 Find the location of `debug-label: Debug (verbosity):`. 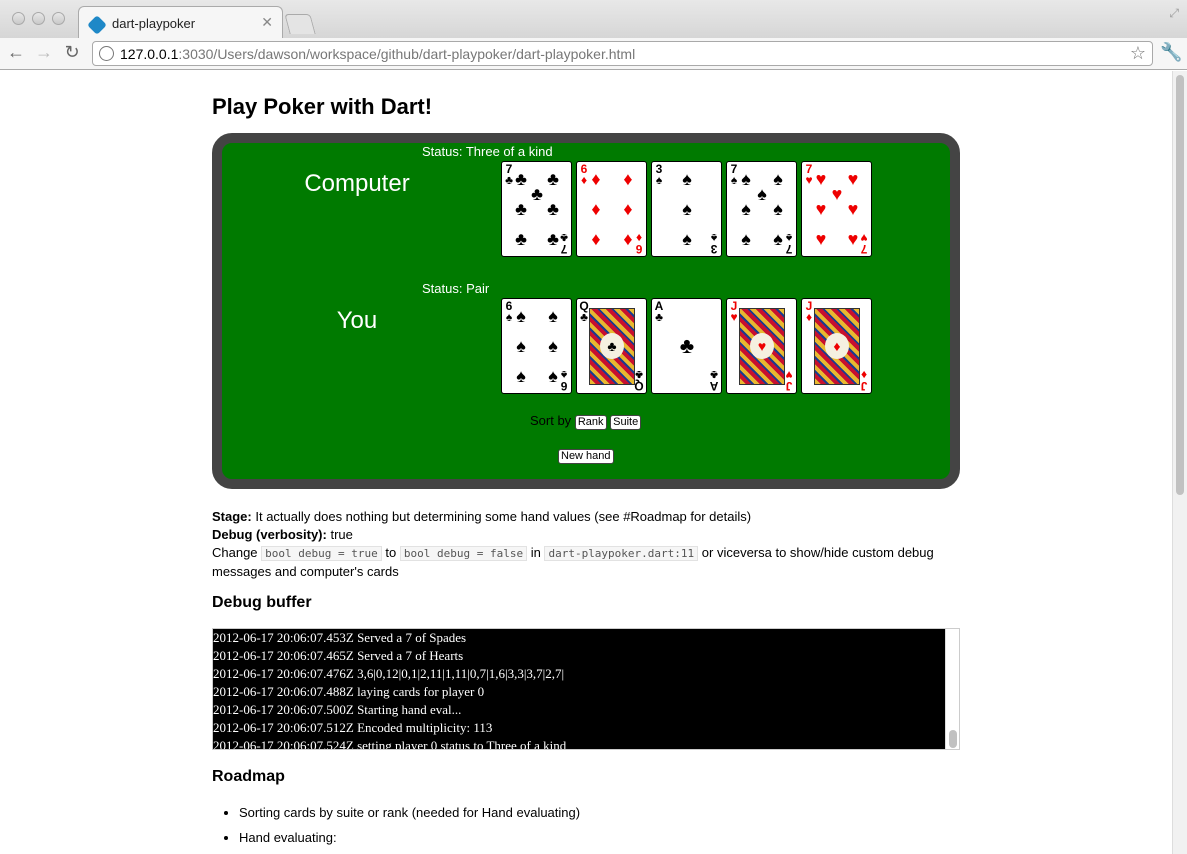

debug-label: Debug (verbosity): is located at coordinates (269, 534).